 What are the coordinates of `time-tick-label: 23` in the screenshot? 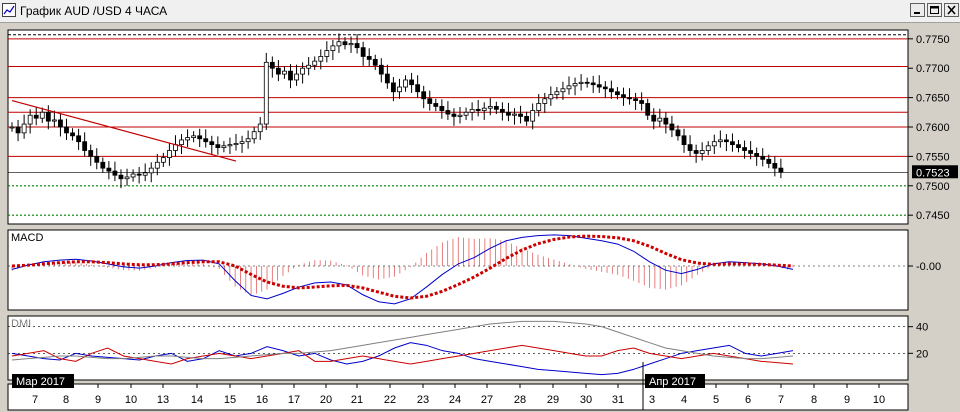 It's located at (423, 400).